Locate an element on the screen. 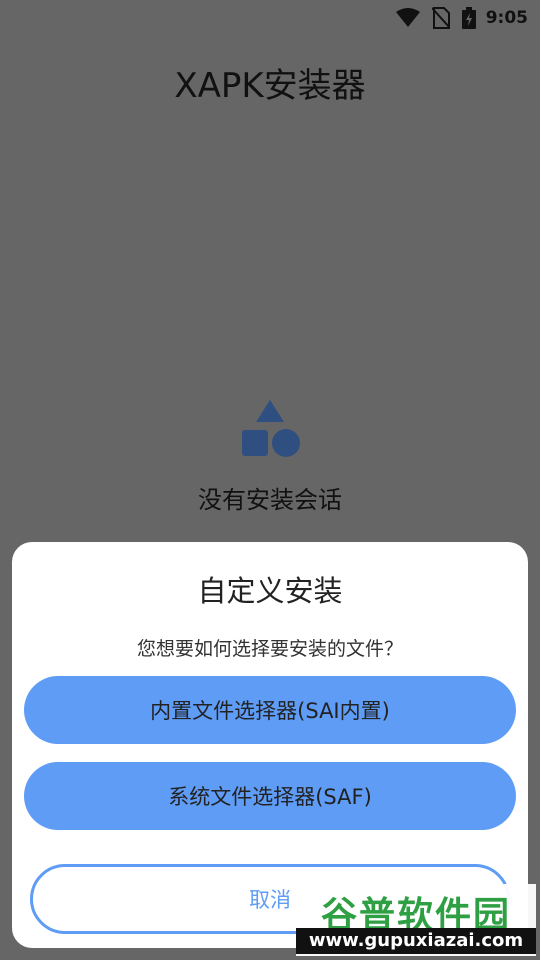 The width and height of the screenshot is (540, 960). no-sim-icon is located at coordinates (440, 18).